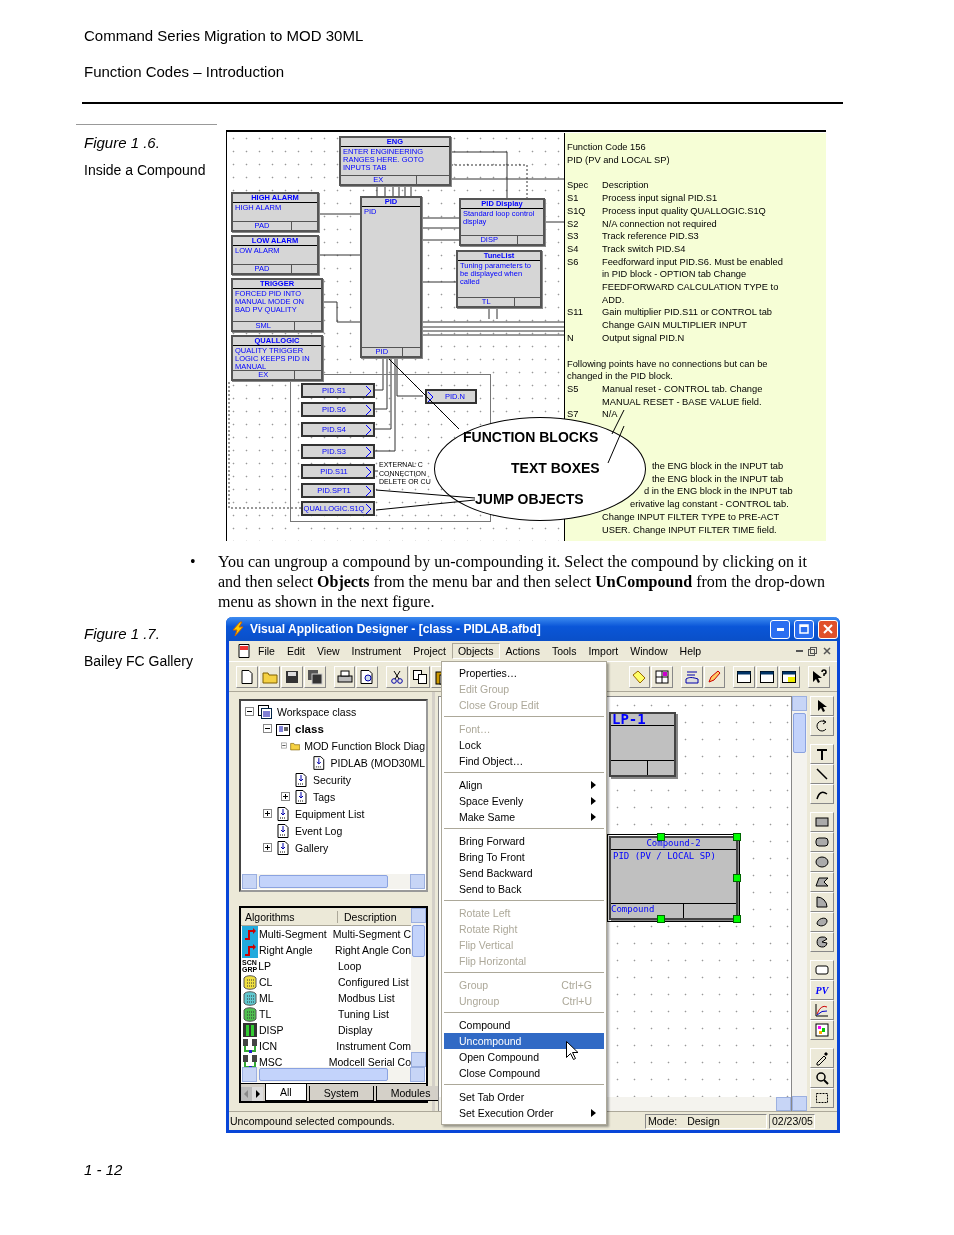 The width and height of the screenshot is (954, 1235). What do you see at coordinates (524, 873) in the screenshot?
I see `menu-option: Send Backward` at bounding box center [524, 873].